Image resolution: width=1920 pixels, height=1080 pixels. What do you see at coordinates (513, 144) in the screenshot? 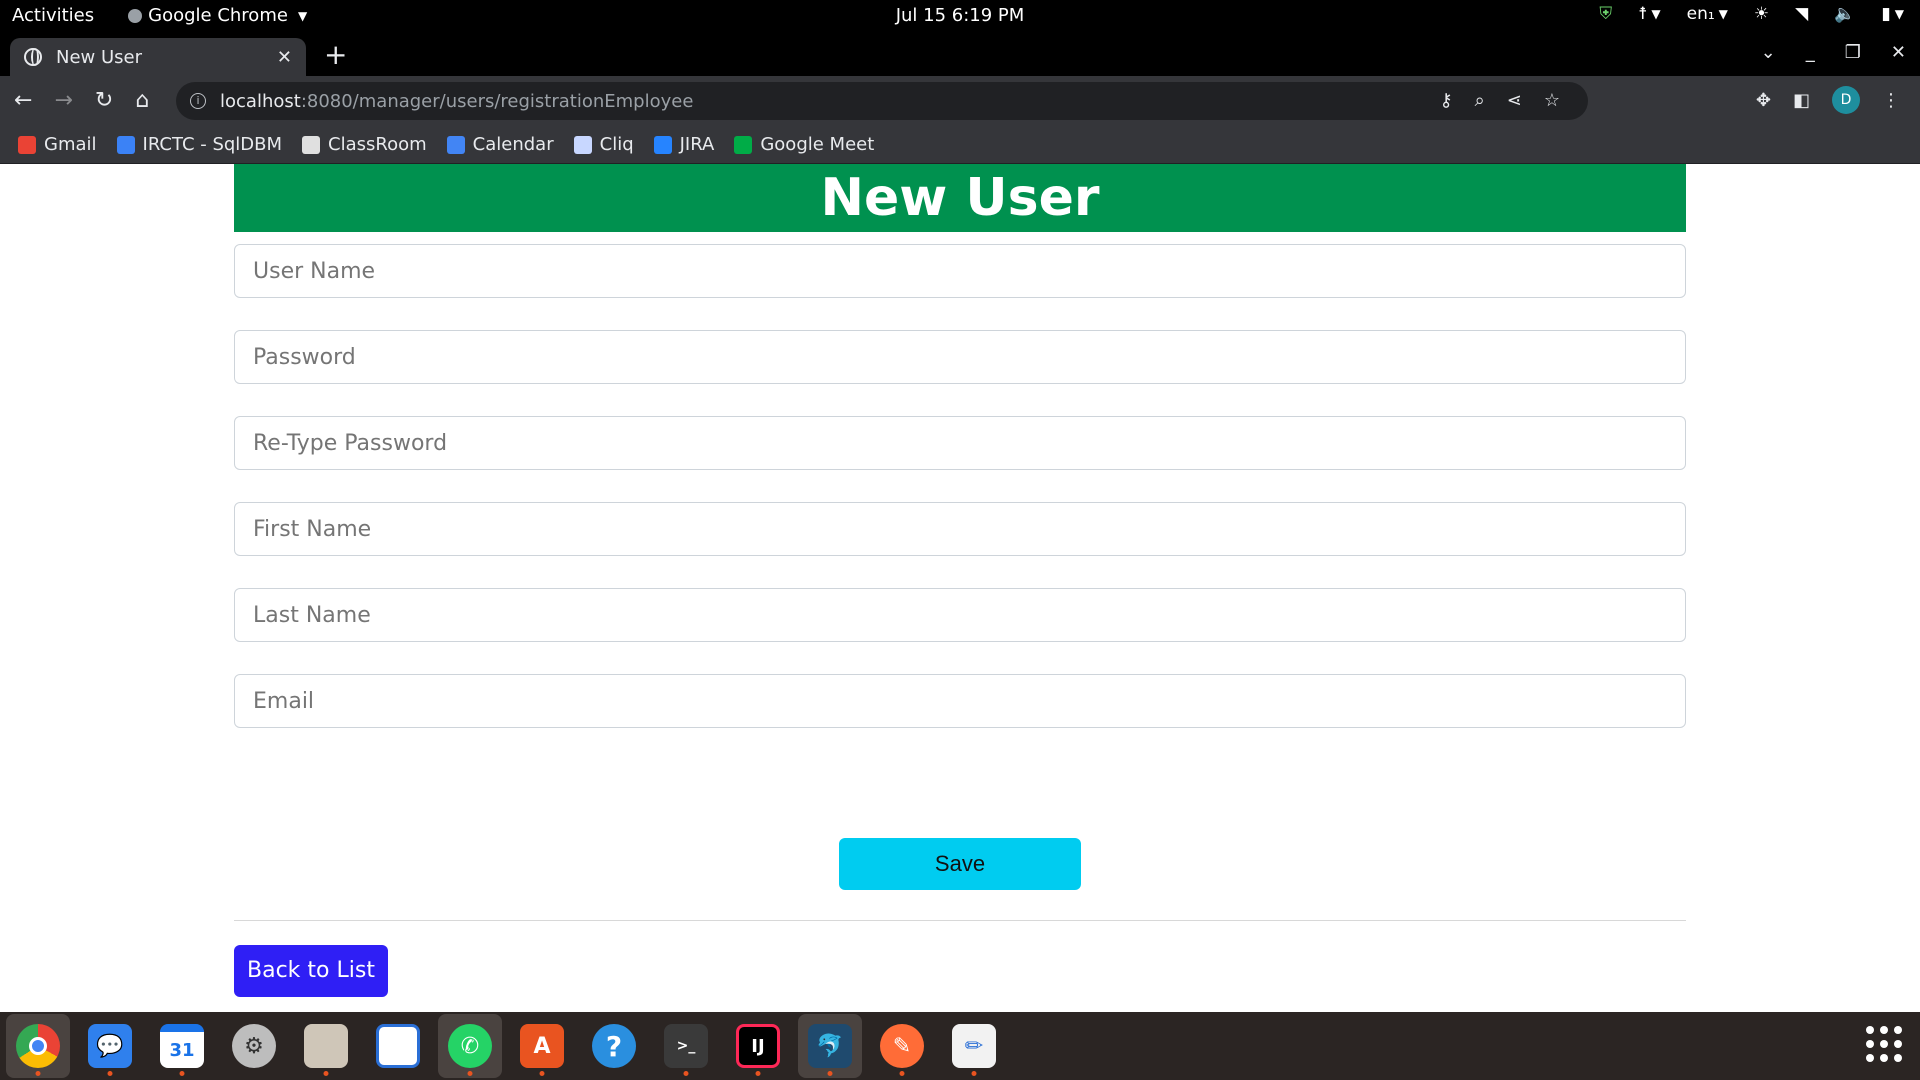
I see `bookmark-label: Calendar` at bounding box center [513, 144].